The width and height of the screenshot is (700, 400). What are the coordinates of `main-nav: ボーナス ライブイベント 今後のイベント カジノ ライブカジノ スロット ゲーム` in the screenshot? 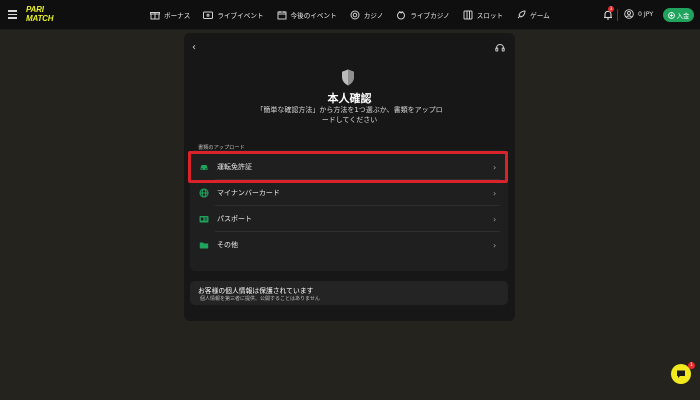 It's located at (356, 15).